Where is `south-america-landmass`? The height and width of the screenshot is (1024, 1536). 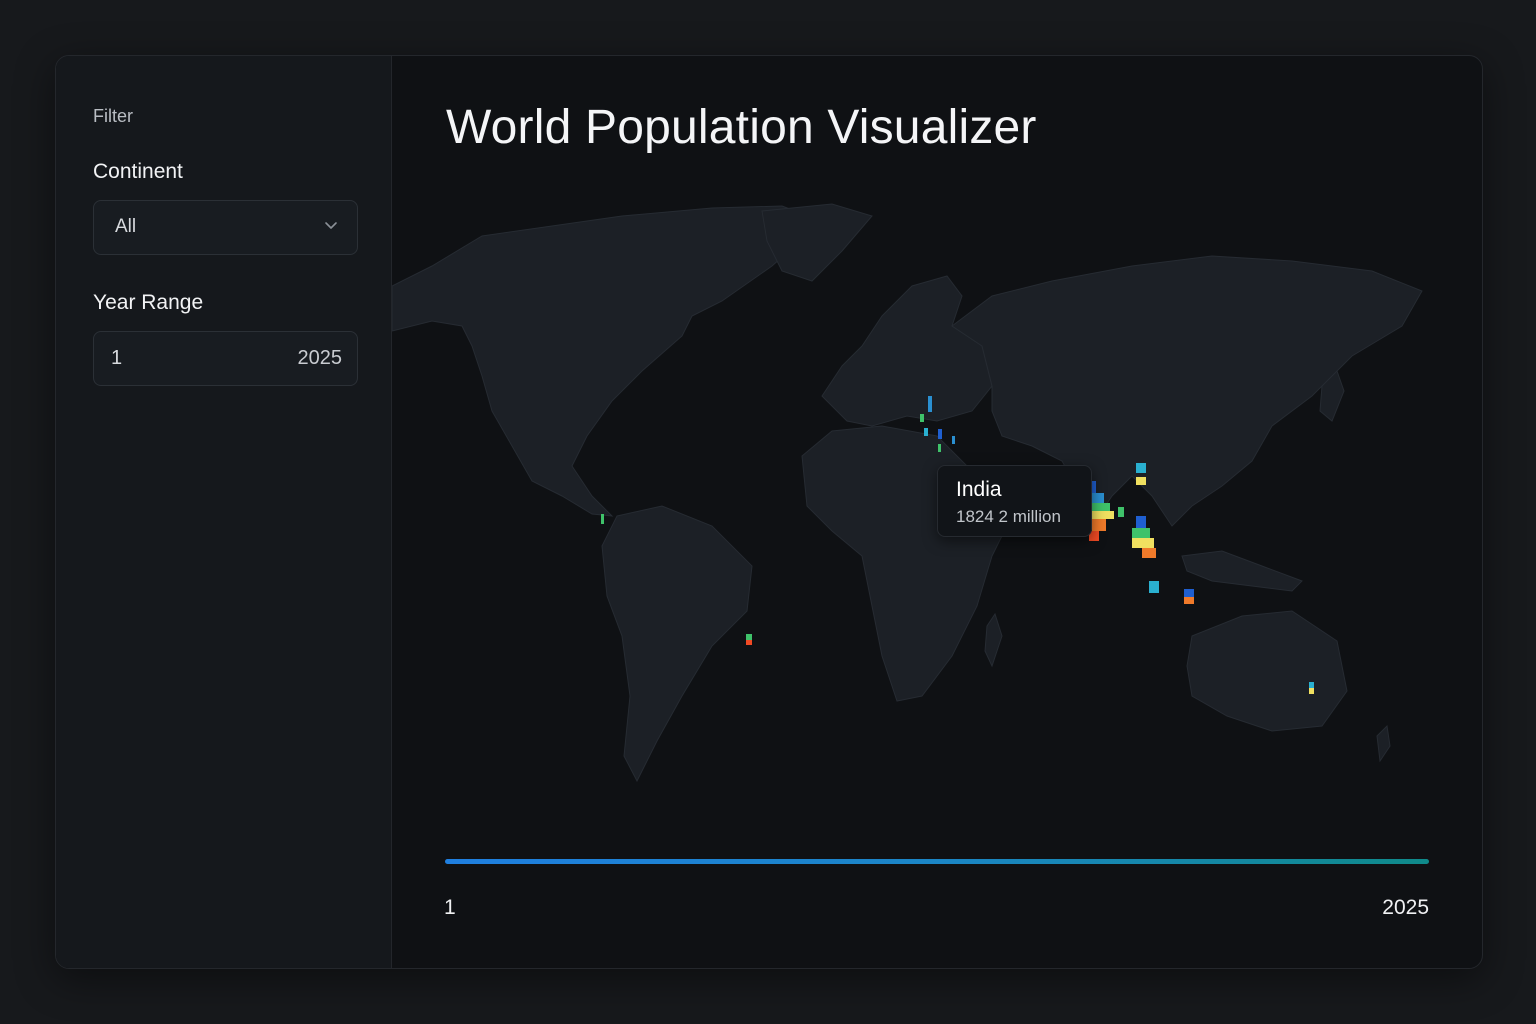 south-america-landmass is located at coordinates (677, 644).